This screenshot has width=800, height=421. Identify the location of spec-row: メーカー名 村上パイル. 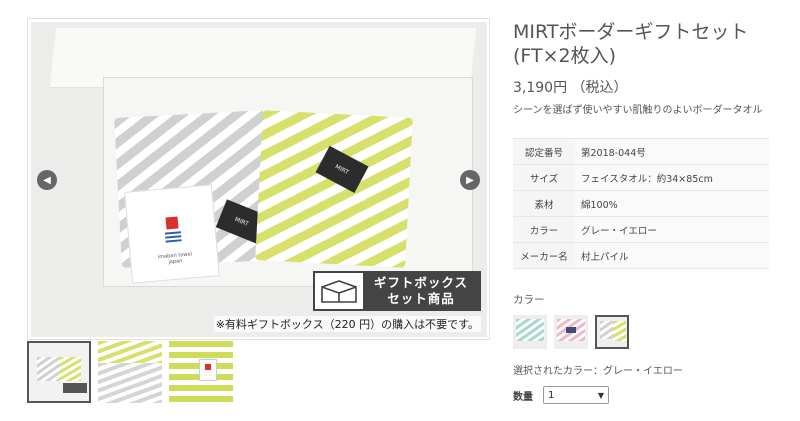
(641, 255).